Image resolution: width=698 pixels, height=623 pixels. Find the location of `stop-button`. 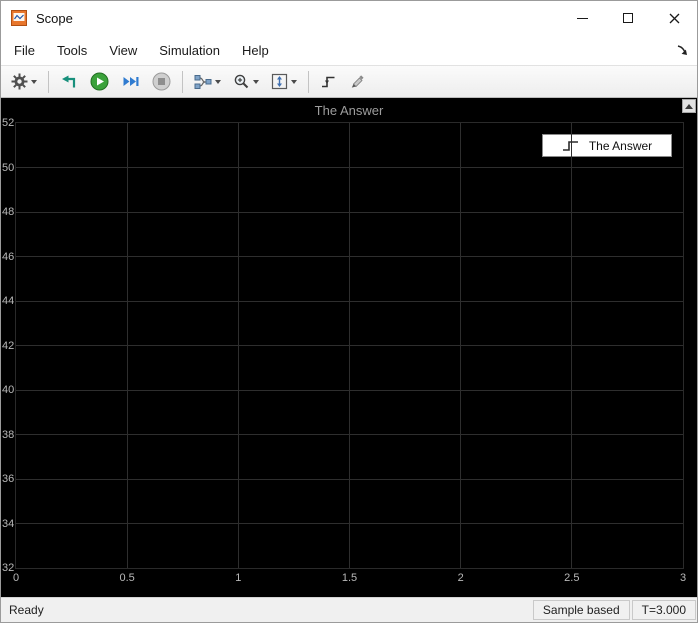

stop-button is located at coordinates (161, 82).